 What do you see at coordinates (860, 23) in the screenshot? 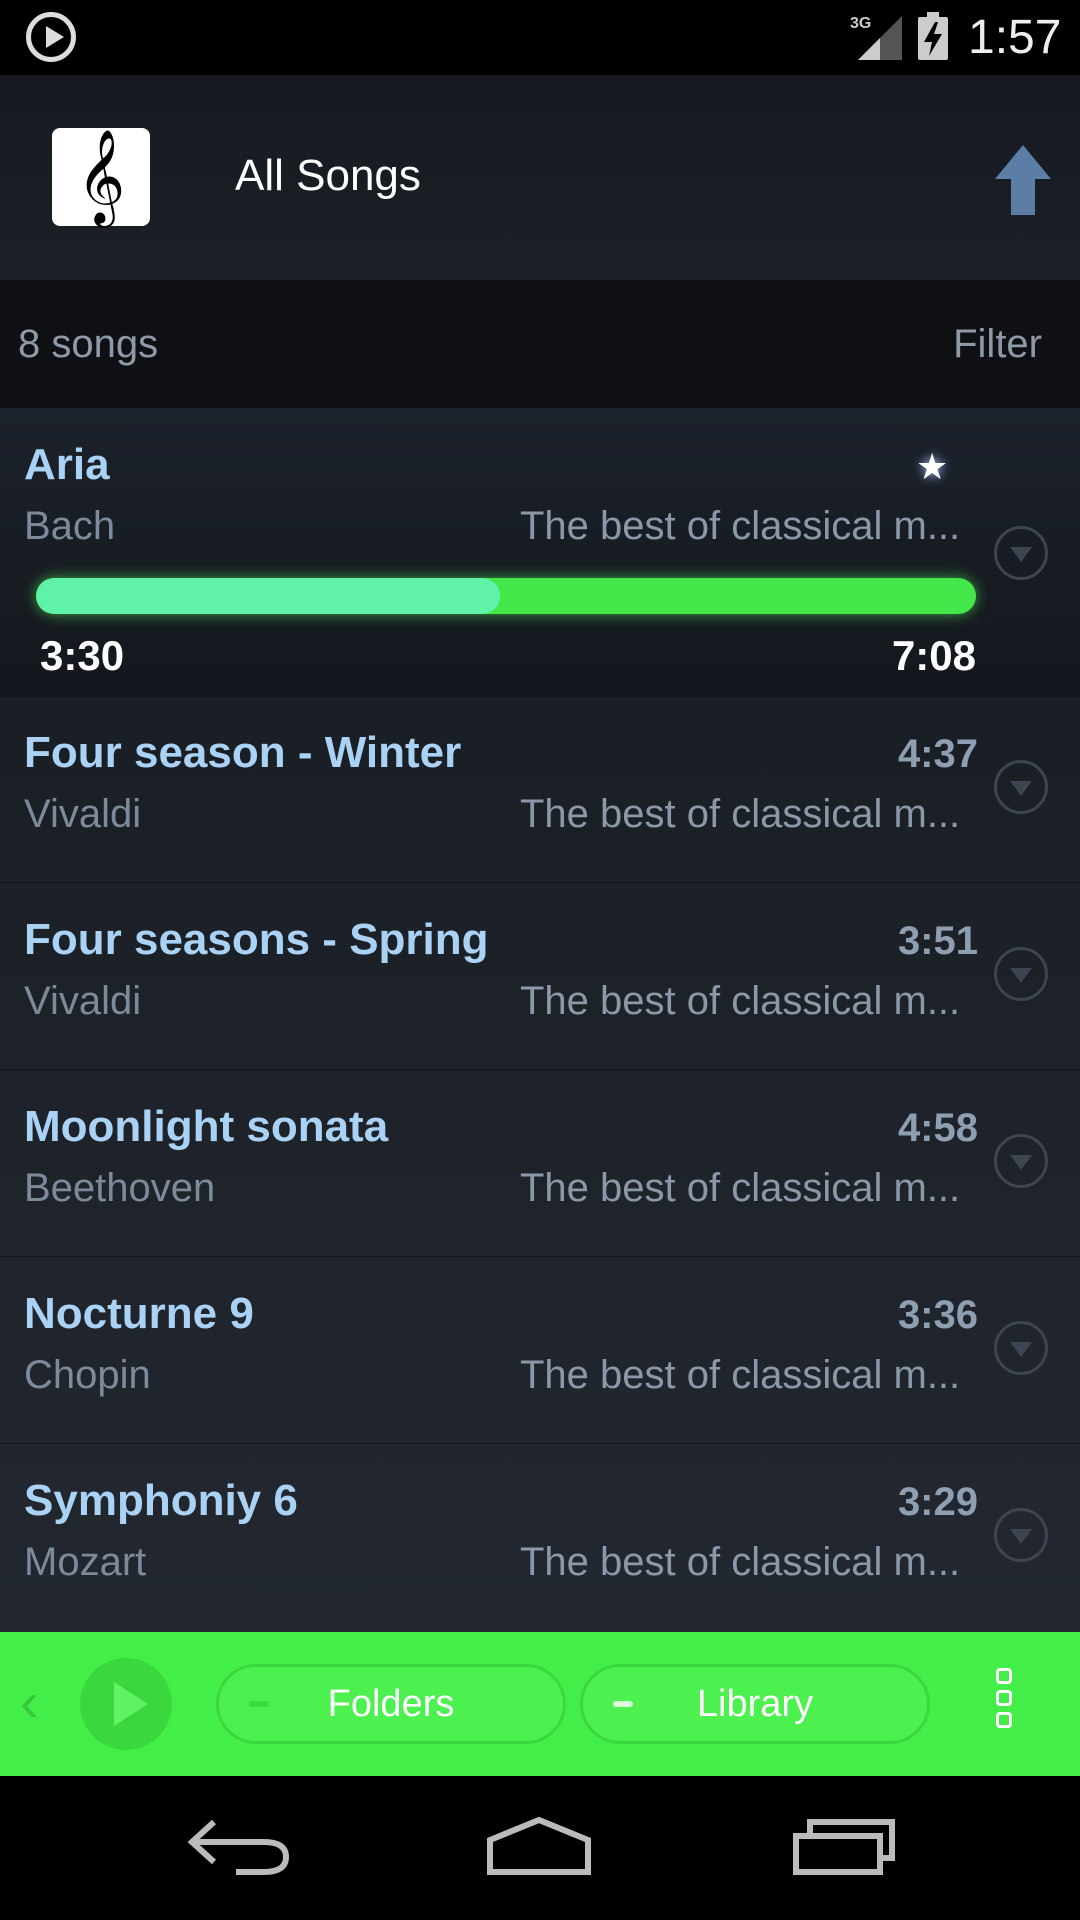
I see `network-type: 3G` at bounding box center [860, 23].